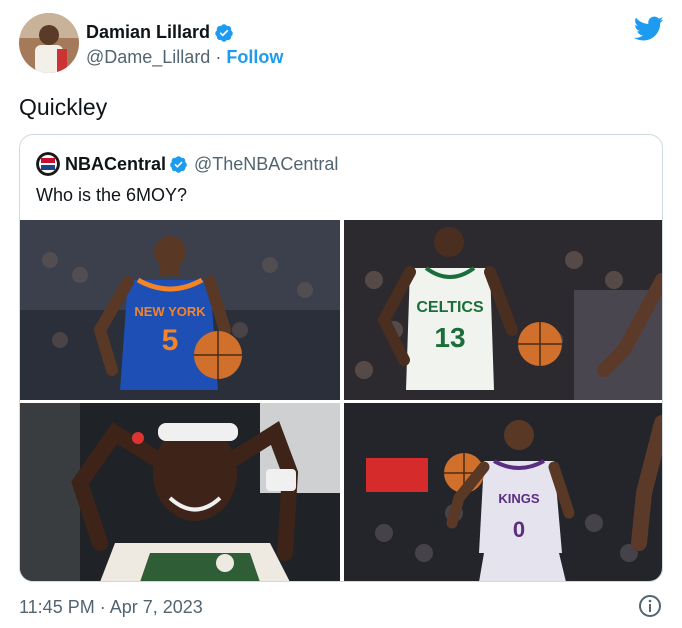 The height and width of the screenshot is (628, 682). I want to click on media-image-1: NEW YORK 5, so click(180, 310).